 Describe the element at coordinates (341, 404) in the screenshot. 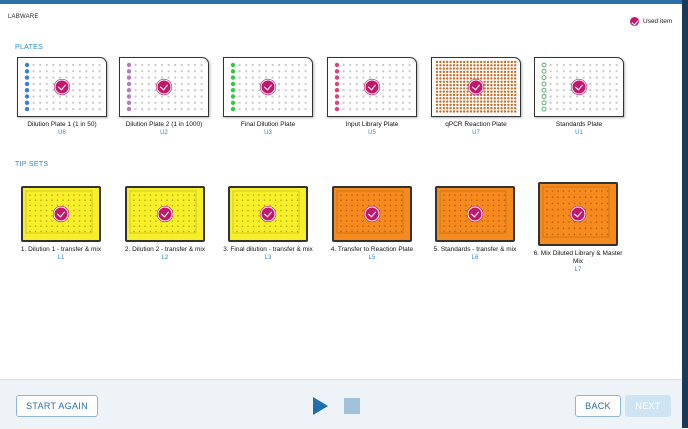

I see `footer-bar: START AGAIN BACK NEXT` at that location.